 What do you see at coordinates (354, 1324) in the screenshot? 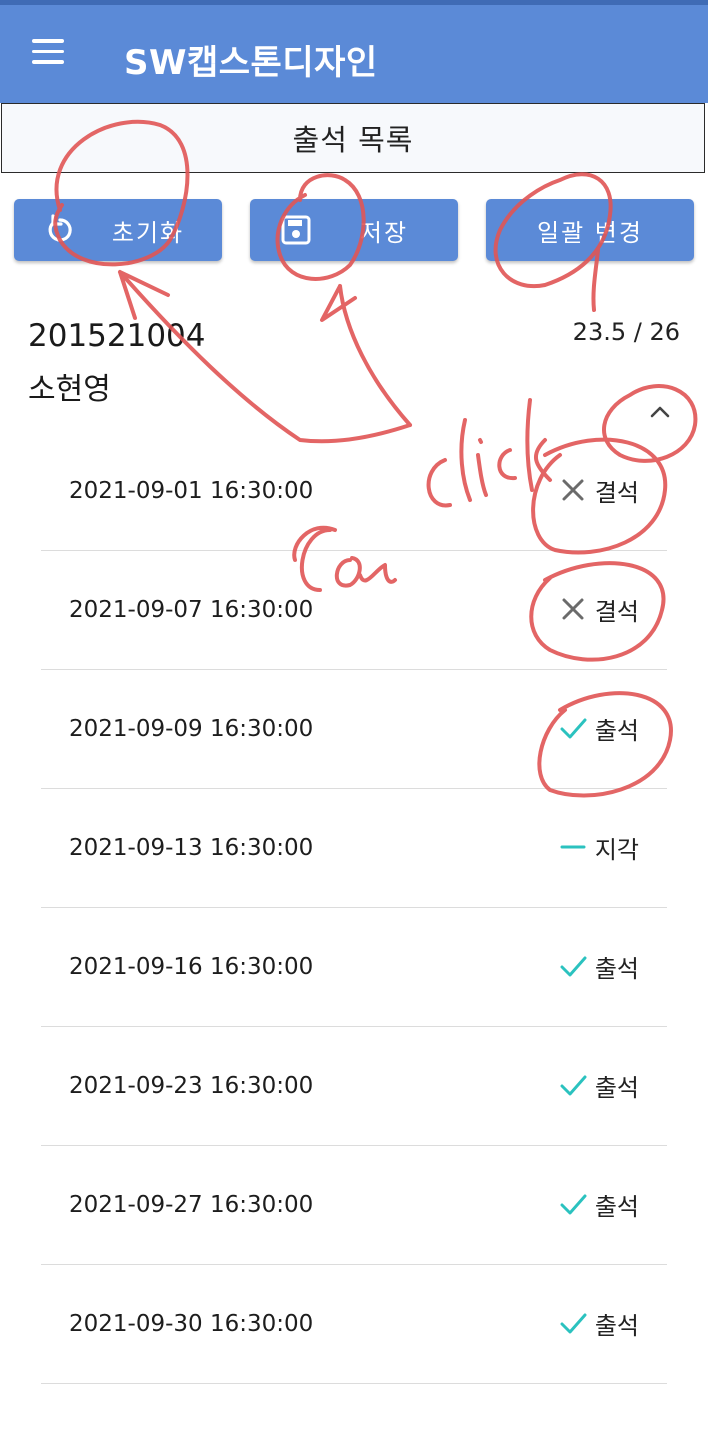
I see `attendance-row: 2021-09-30 16:30:00 출석` at bounding box center [354, 1324].